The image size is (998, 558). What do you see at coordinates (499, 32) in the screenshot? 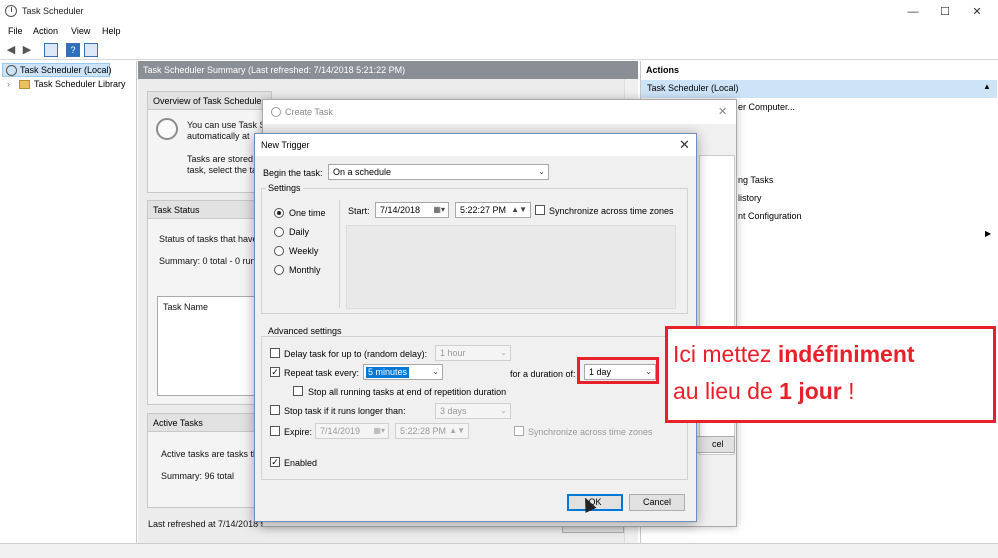
I see `menu-bar: File Action View Help` at bounding box center [499, 32].